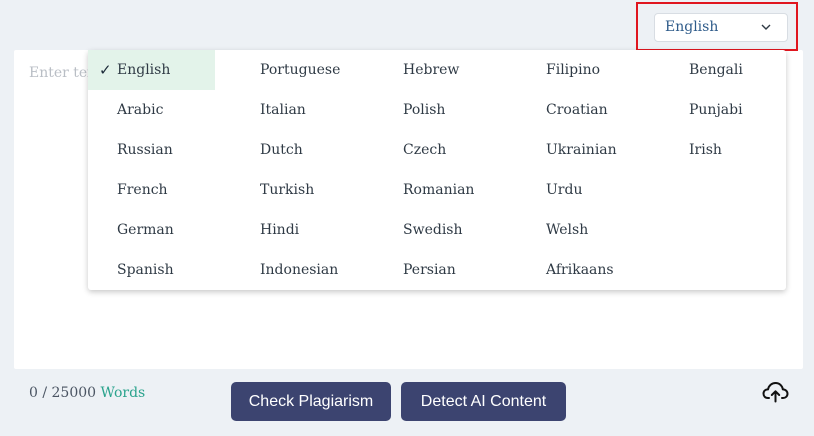  I want to click on language-option-german: German, so click(151, 230).